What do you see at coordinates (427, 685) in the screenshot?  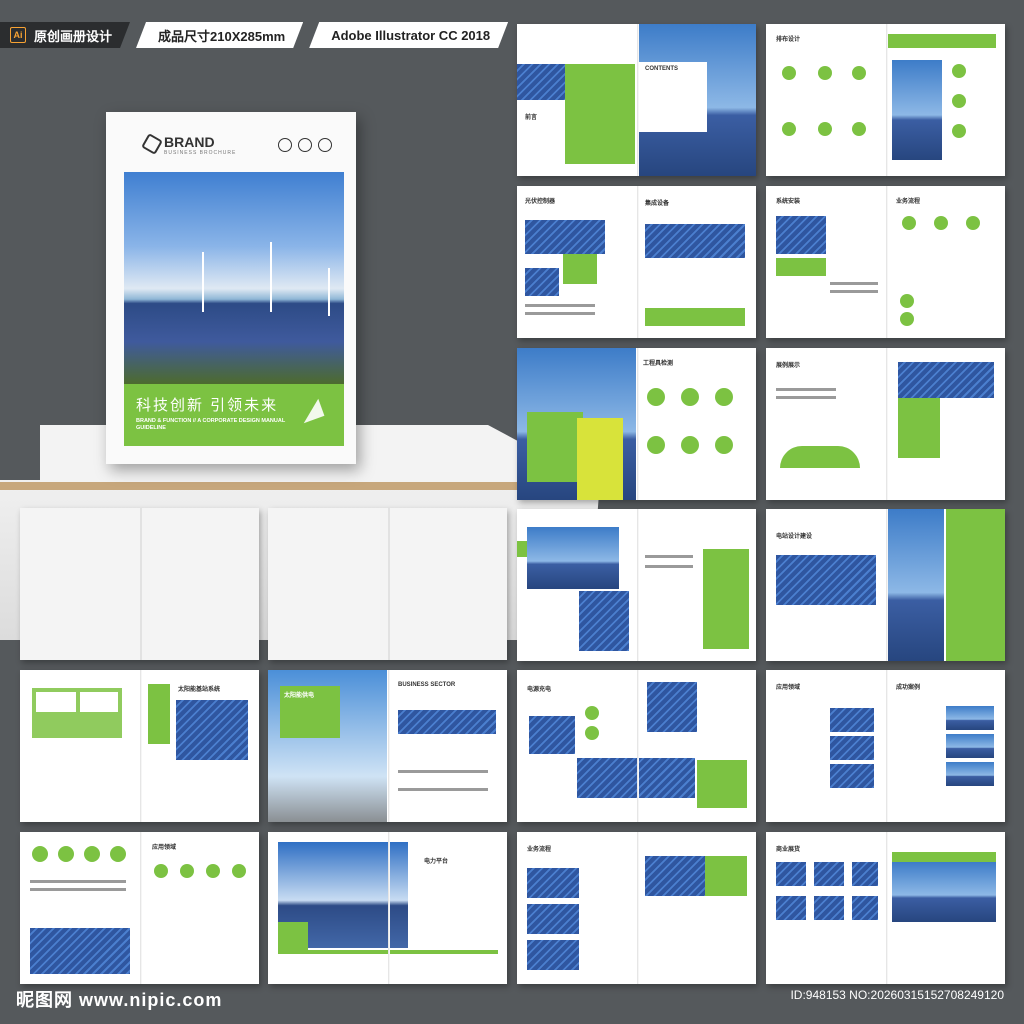 I see `spread-title: BUSINESS SECTOR` at bounding box center [427, 685].